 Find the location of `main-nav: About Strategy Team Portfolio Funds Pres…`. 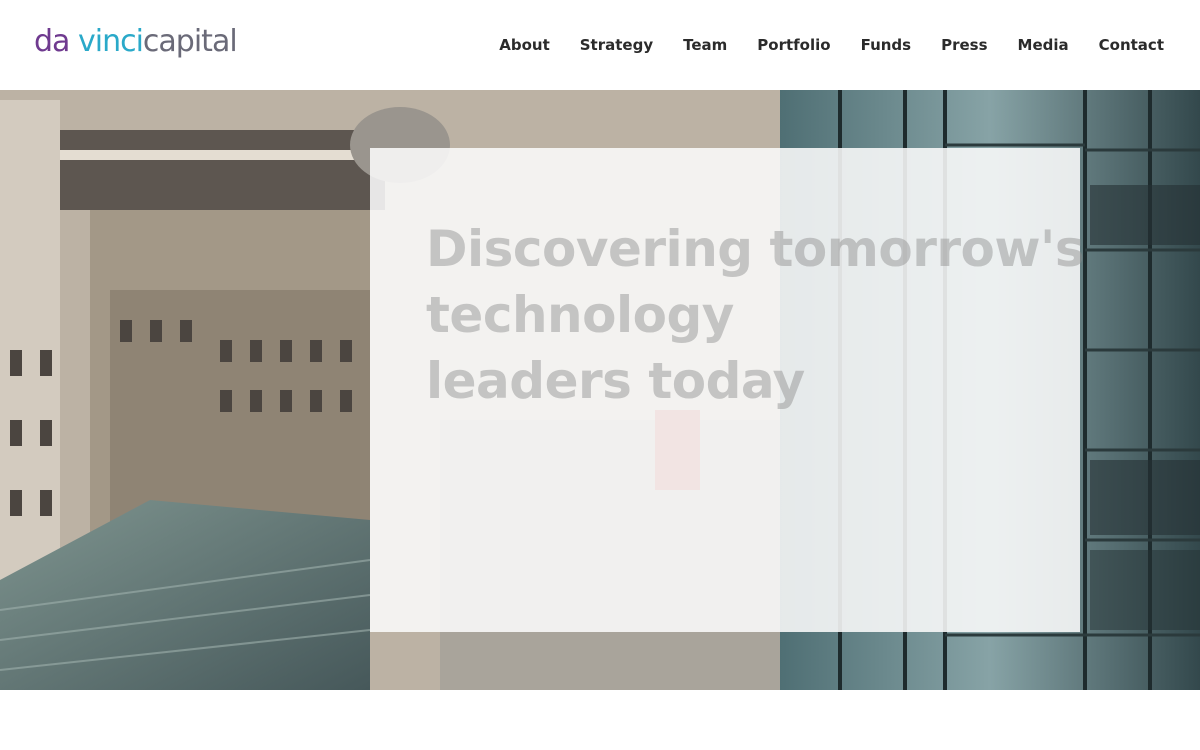

main-nav: About Strategy Team Portfolio Funds Pres… is located at coordinates (816, 45).